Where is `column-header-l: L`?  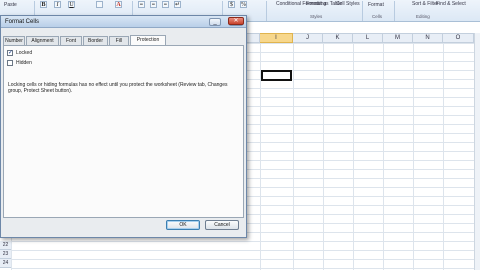
column-header-l: L is located at coordinates (368, 38).